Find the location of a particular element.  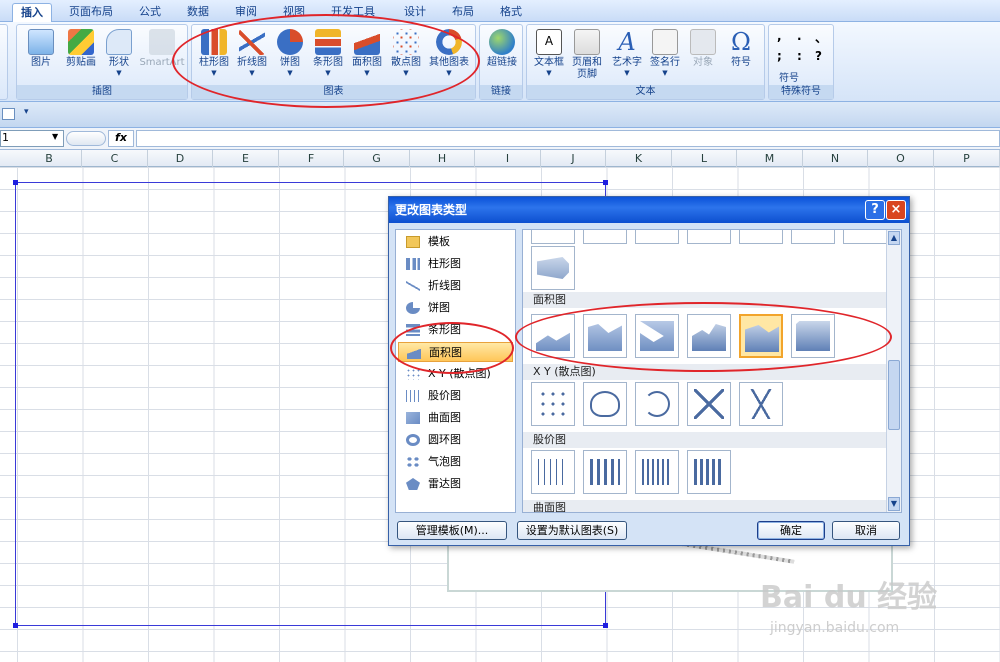

category-stock: 股价图 is located at coordinates (455, 396).